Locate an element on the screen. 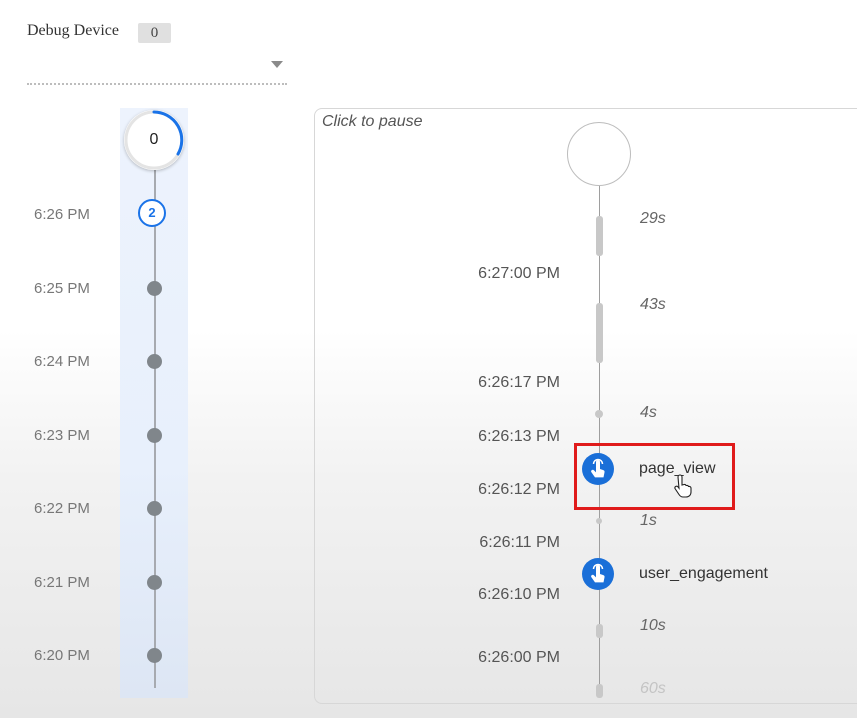  debug-device-label: Debug Device is located at coordinates (73, 30).